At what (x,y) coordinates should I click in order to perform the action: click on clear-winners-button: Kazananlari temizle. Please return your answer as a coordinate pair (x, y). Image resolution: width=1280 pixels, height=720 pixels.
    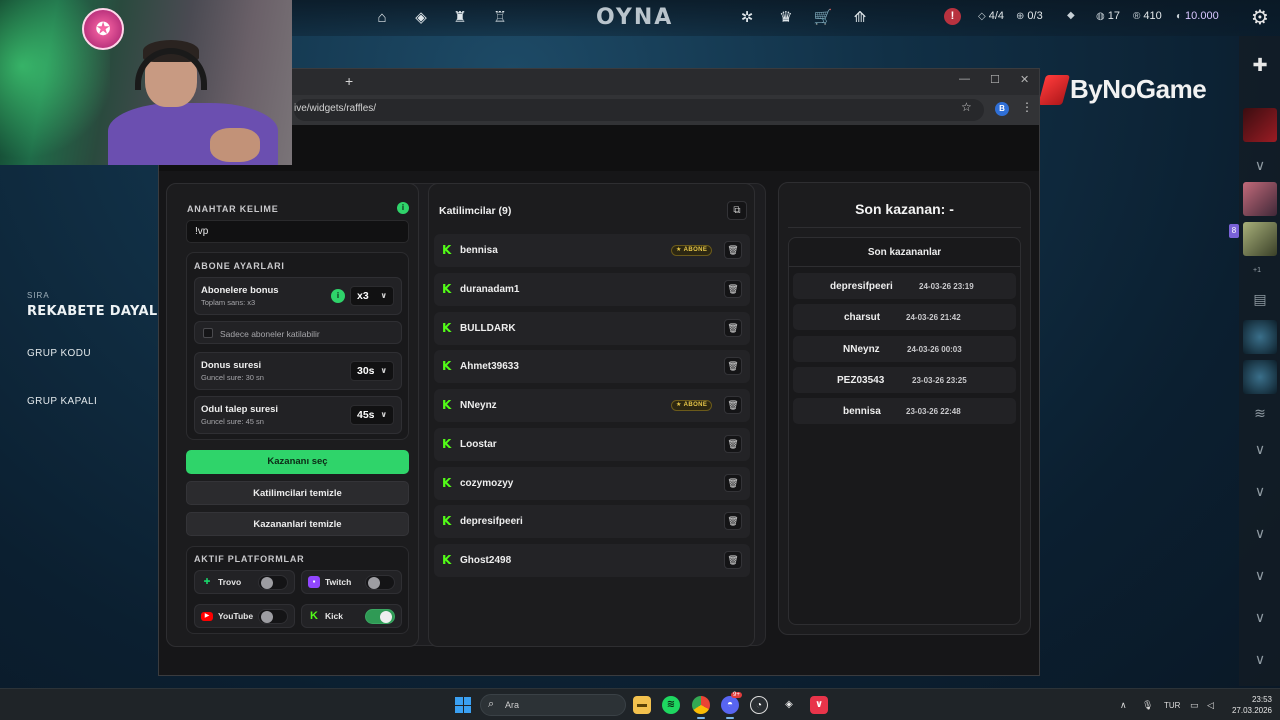
    Looking at the image, I should click on (297, 524).